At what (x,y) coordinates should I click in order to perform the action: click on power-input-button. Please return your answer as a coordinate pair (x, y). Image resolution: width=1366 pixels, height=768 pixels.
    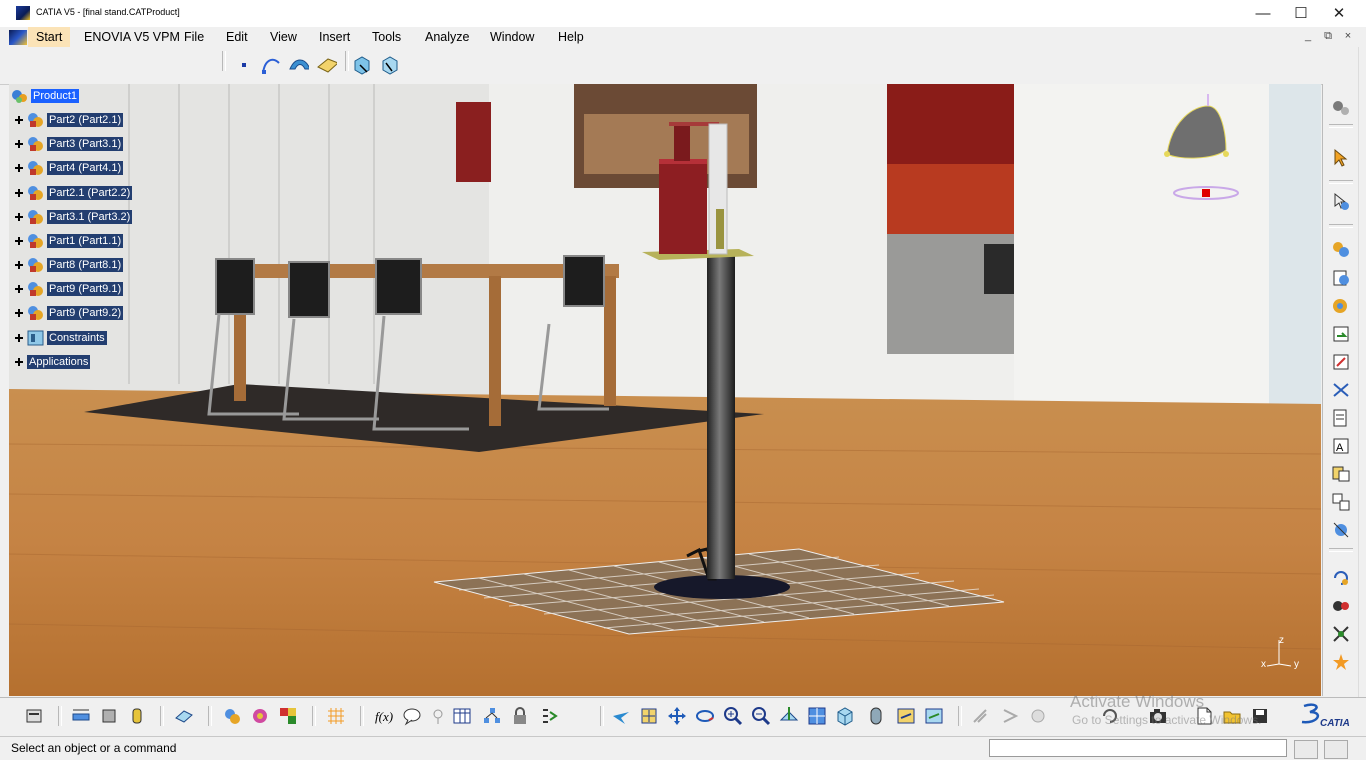
    Looking at the image, I should click on (1306, 749).